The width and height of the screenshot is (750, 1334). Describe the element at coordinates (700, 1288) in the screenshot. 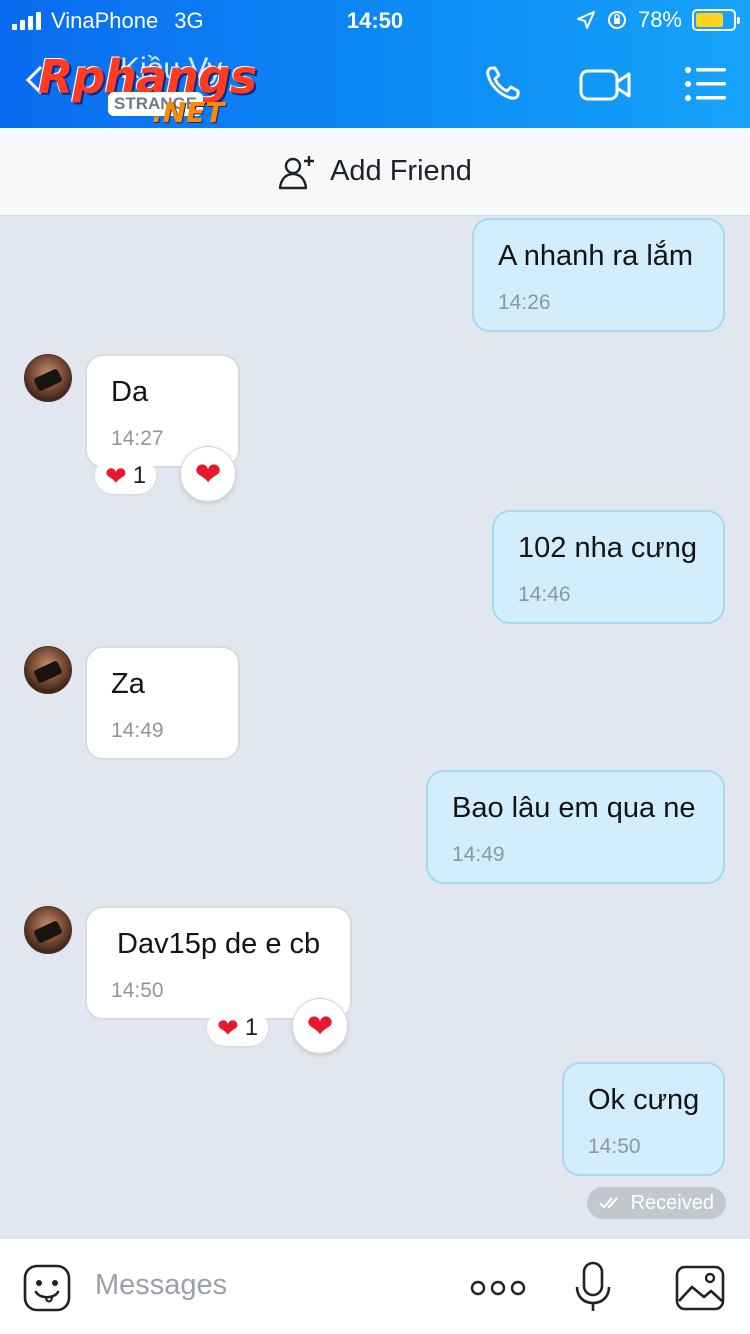

I see `image-gallery-icon` at that location.